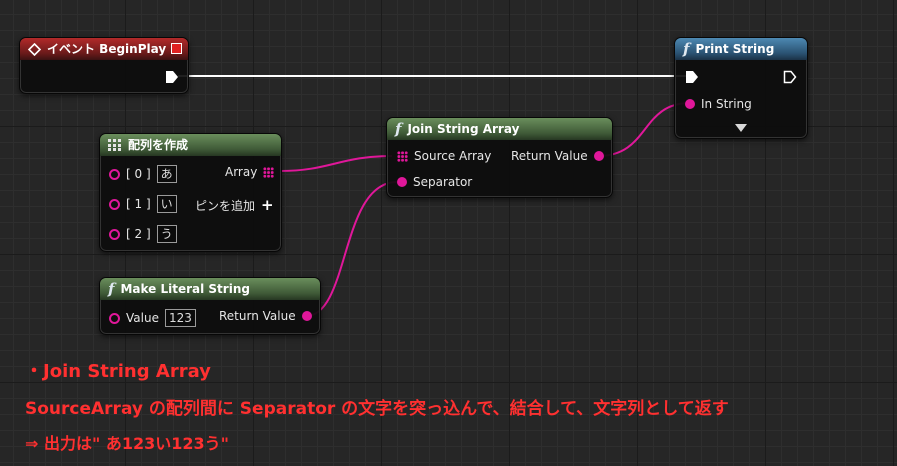  Describe the element at coordinates (257, 316) in the screenshot. I see `literal-return-label: Return Value` at that location.